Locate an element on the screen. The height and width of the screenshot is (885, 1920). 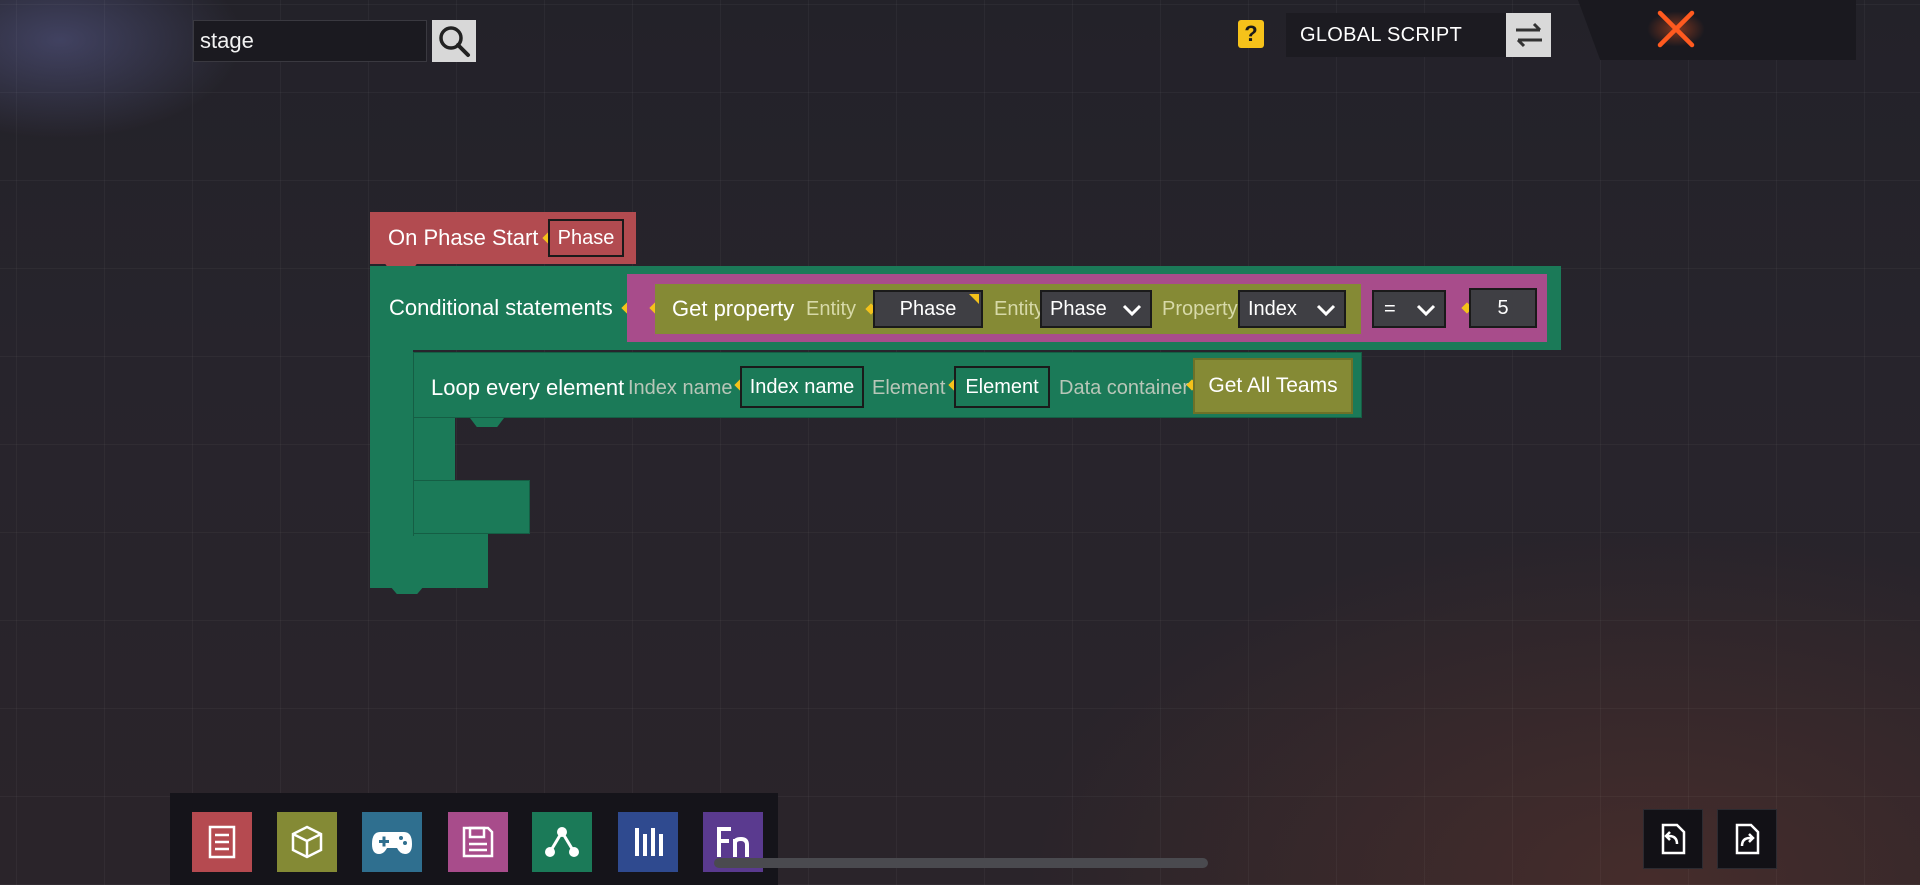
index-name-slot: Index name is located at coordinates (802, 387).